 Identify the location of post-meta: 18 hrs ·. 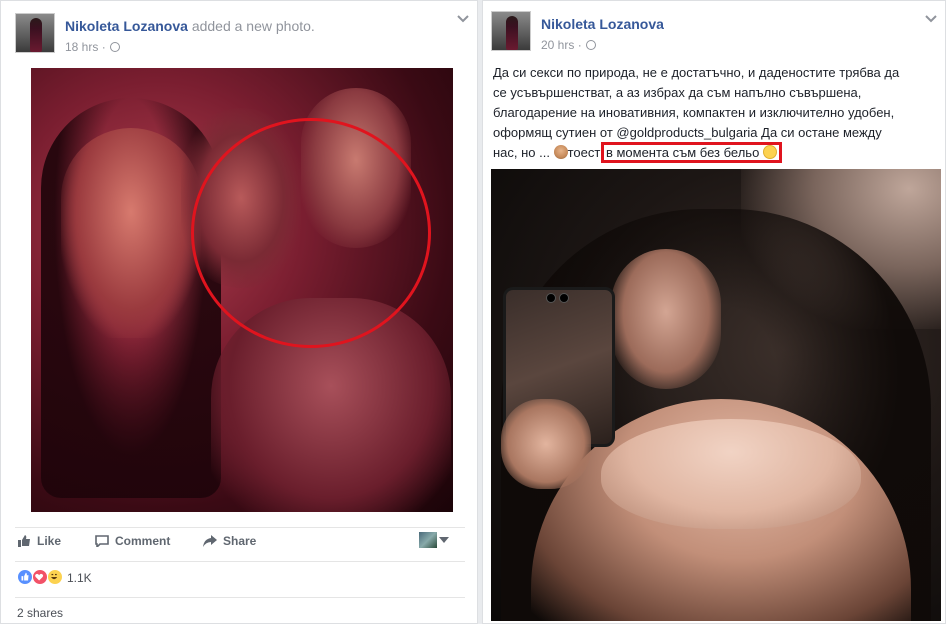
(92, 47).